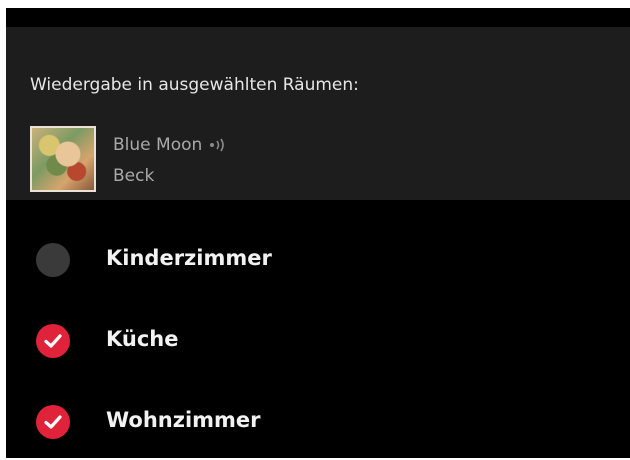  I want to click on track-title-row: Blue Moon, so click(171, 145).